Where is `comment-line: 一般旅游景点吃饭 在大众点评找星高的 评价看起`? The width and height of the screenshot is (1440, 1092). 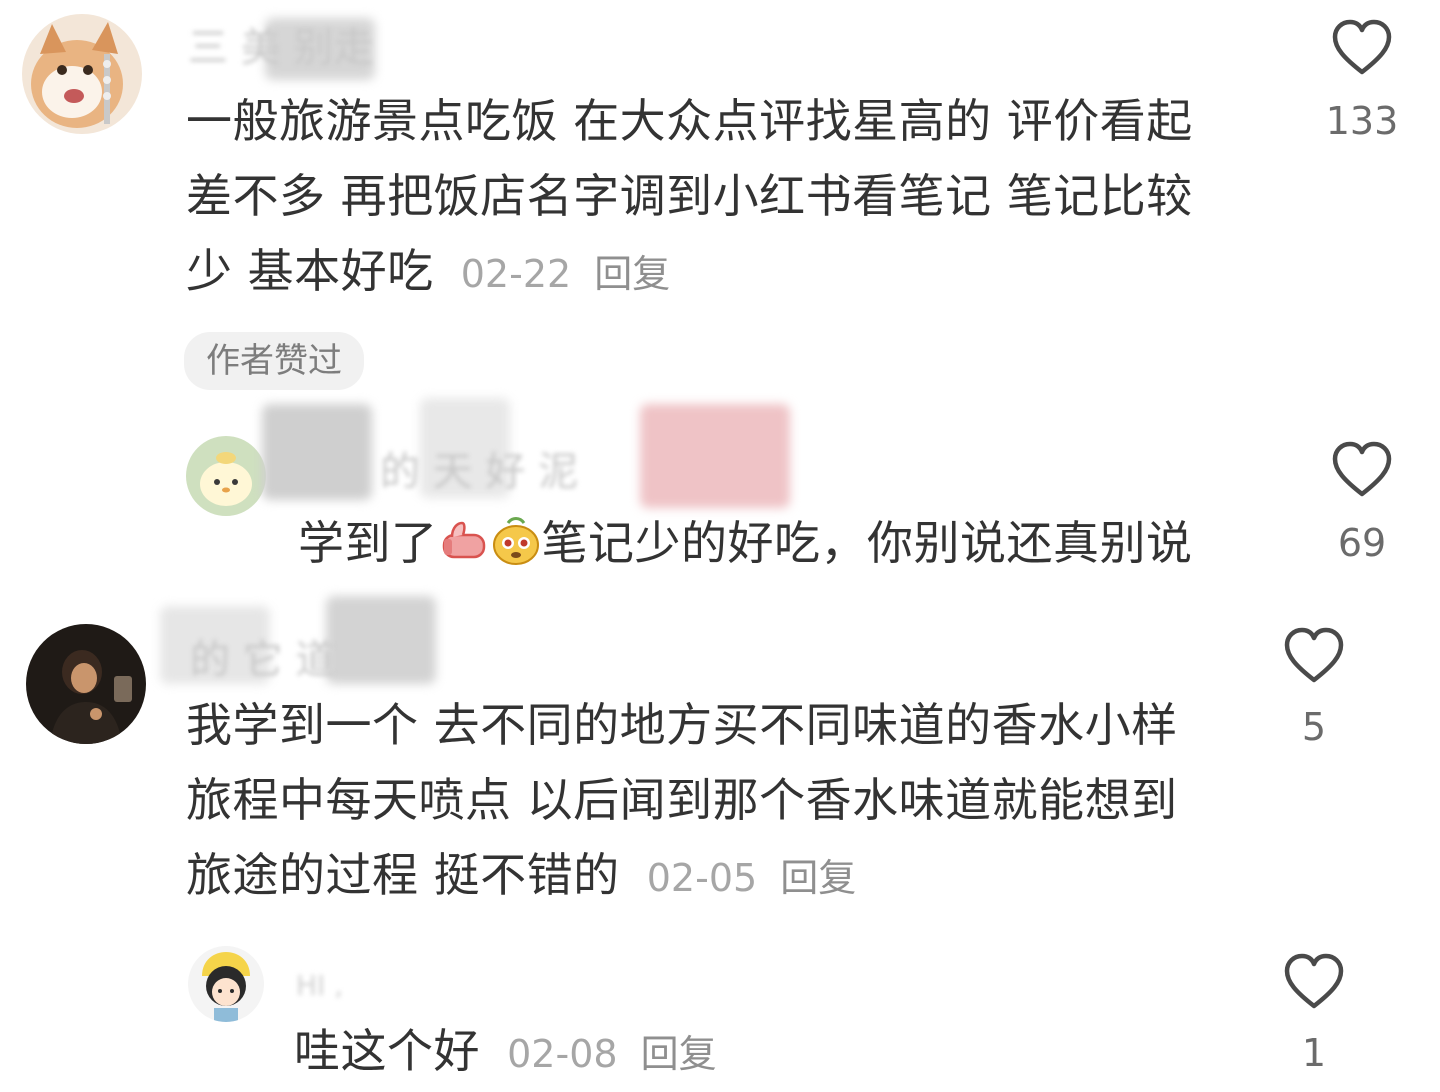 comment-line: 一般旅游景点吃饭 在大众点评找星高的 评价看起 is located at coordinates (689, 121).